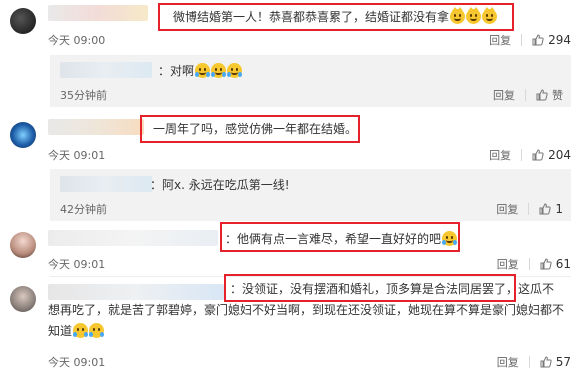 The height and width of the screenshot is (372, 581). What do you see at coordinates (310, 195) in the screenshot?
I see `reply-box: ：阿x. 永远在吃瓜第一线! 42分钟前 回复 1` at bounding box center [310, 195].